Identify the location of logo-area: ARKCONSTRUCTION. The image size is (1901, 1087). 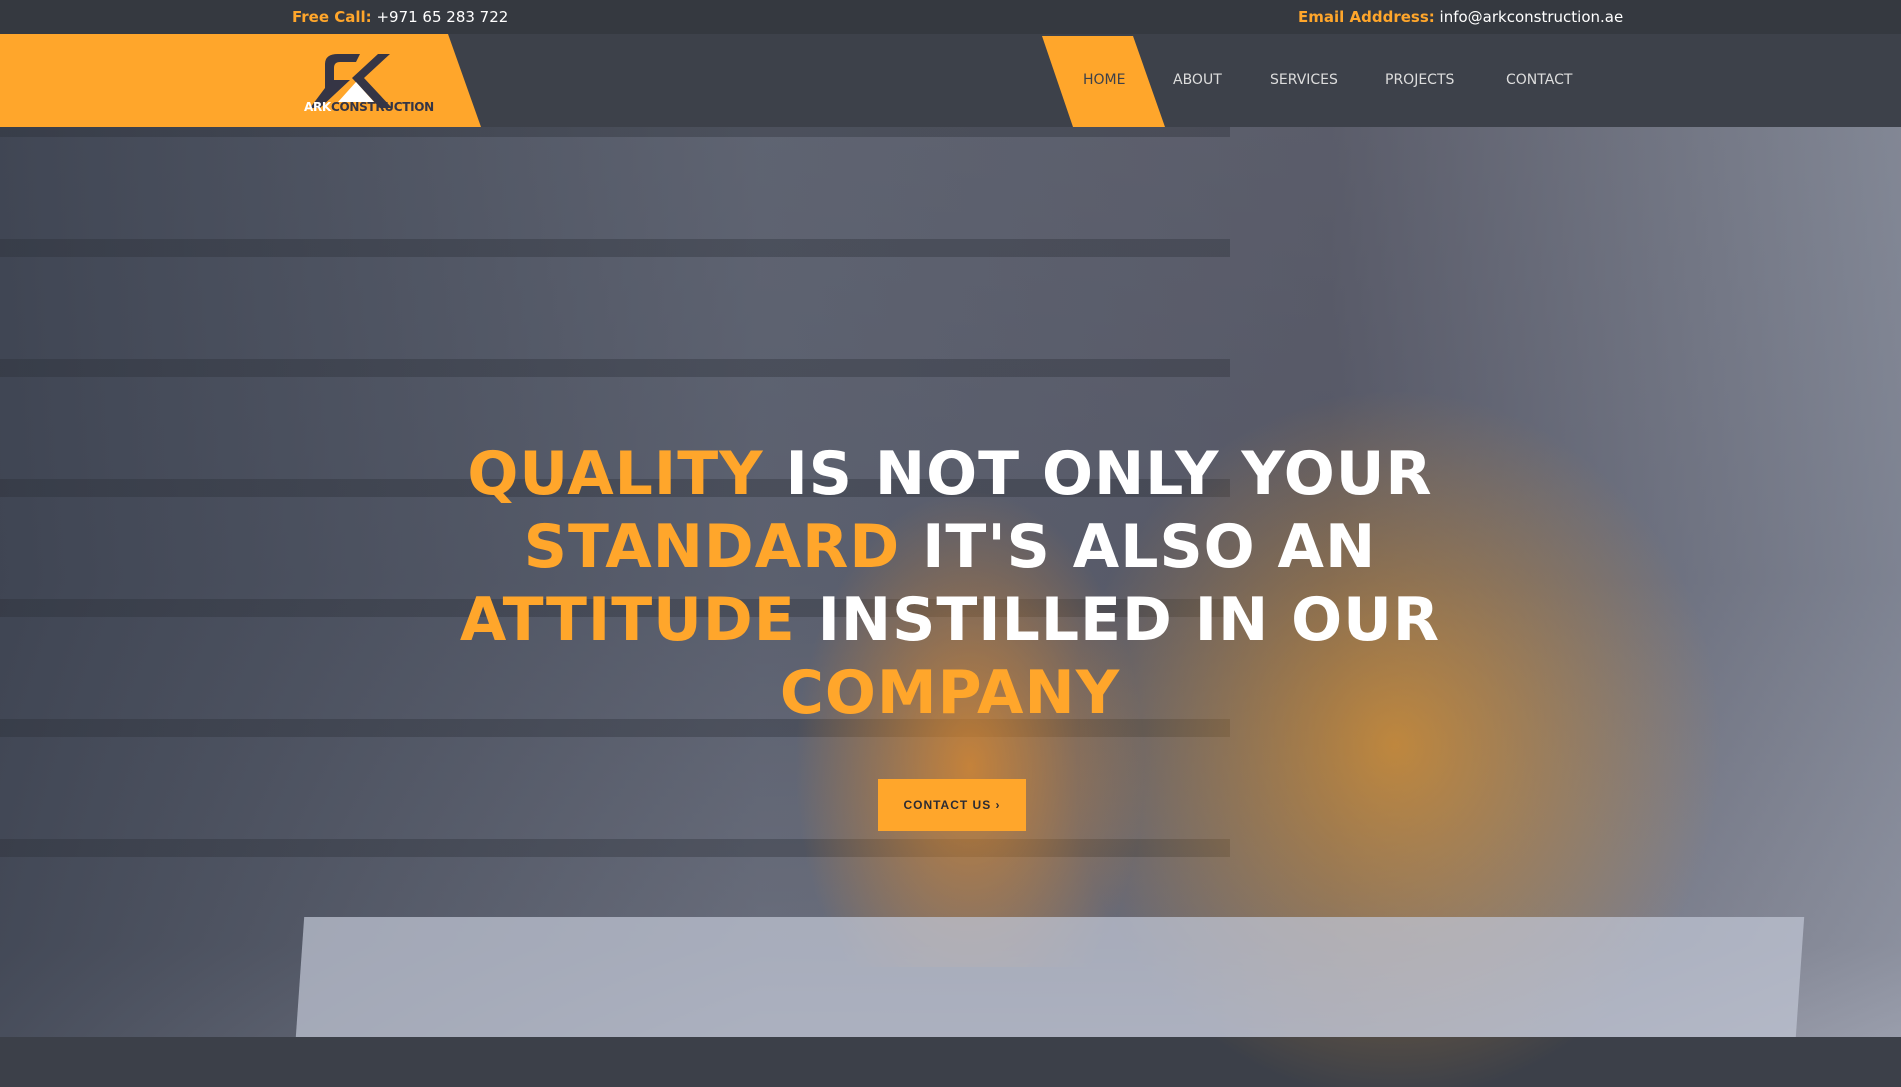
(240, 80).